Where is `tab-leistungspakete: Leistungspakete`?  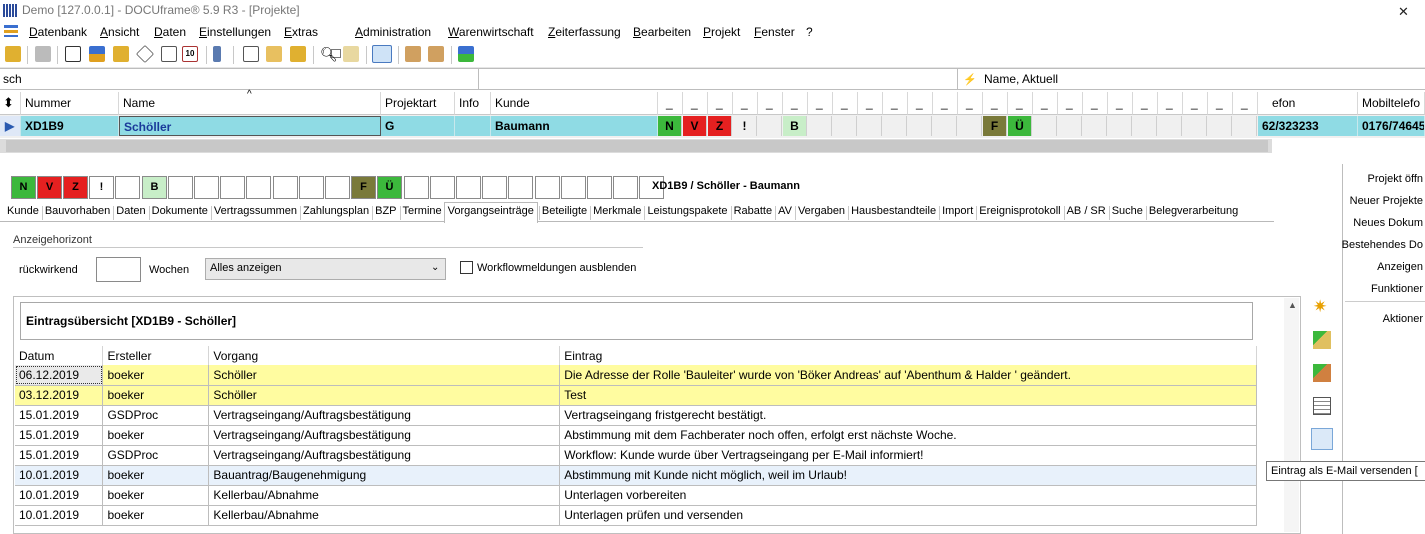
tab-leistungspakete: Leistungspakete is located at coordinates (687, 211).